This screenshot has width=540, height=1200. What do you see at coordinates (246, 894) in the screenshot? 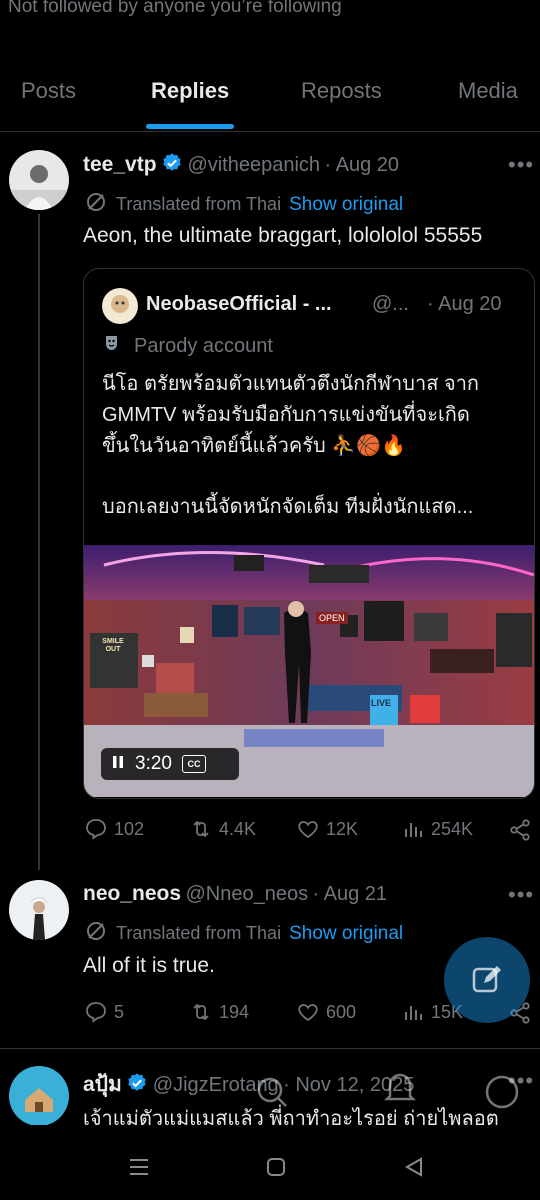
I see `author-handle: @Nneo_neos` at bounding box center [246, 894].